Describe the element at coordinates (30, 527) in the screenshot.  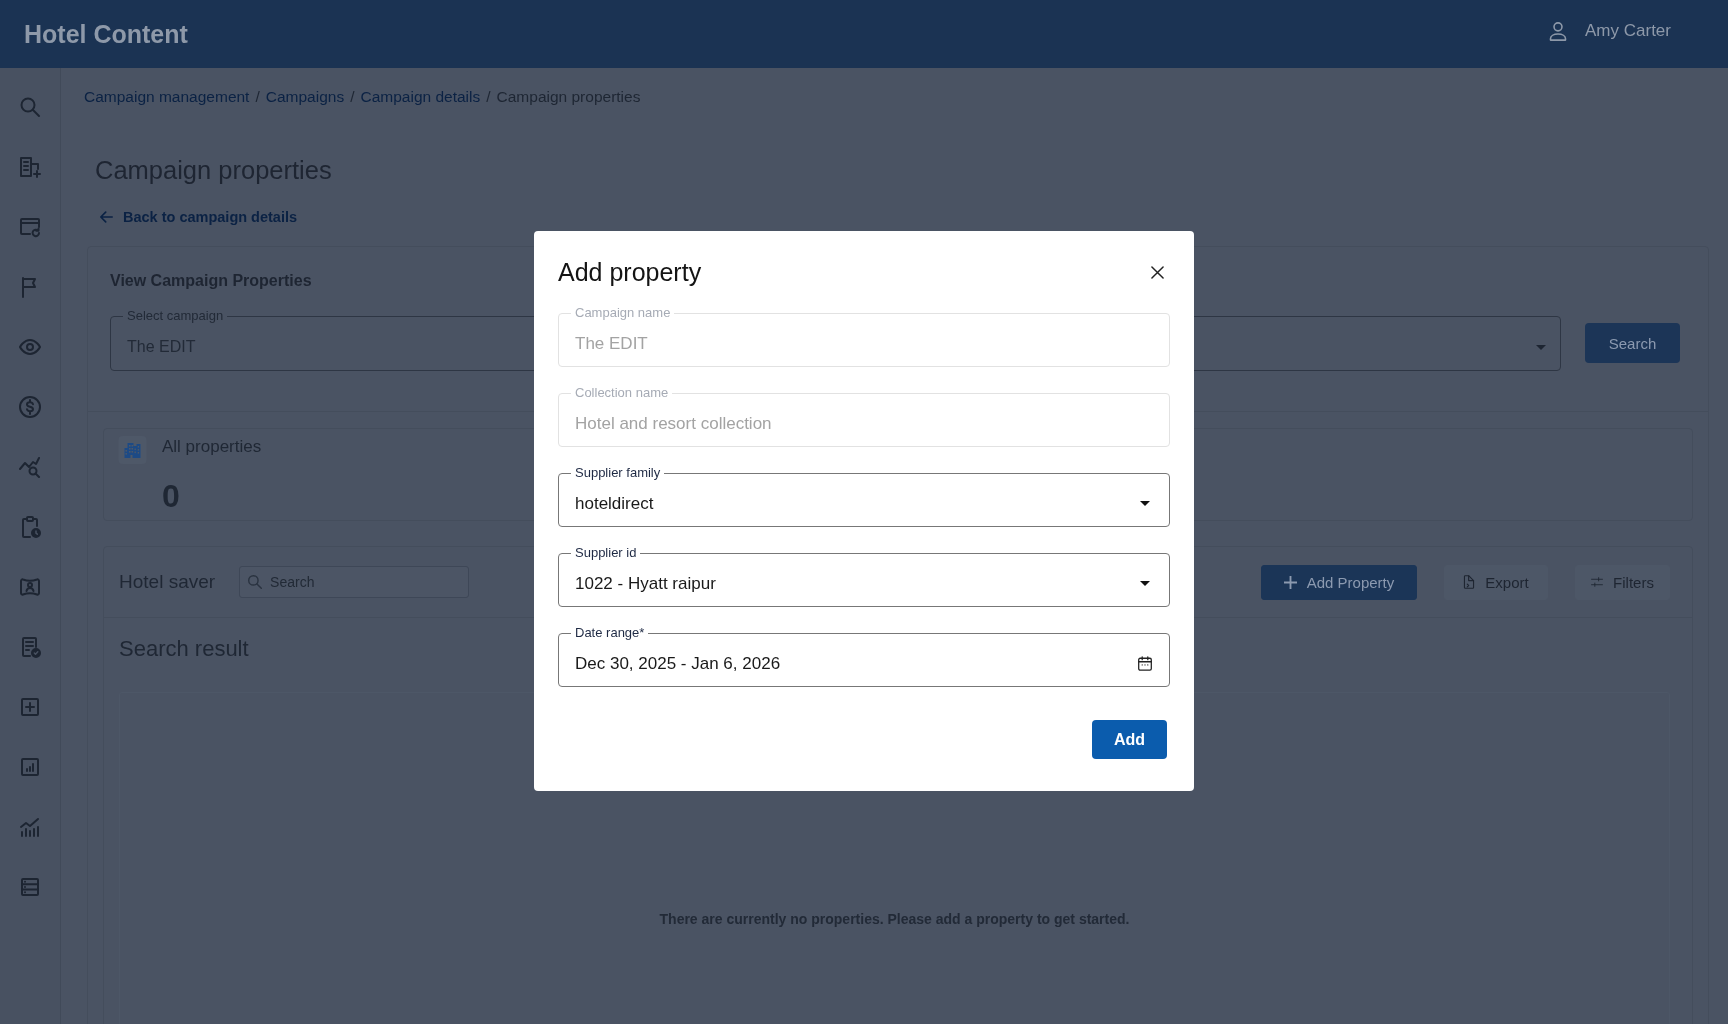
I see `clipboard-clock-icon` at that location.